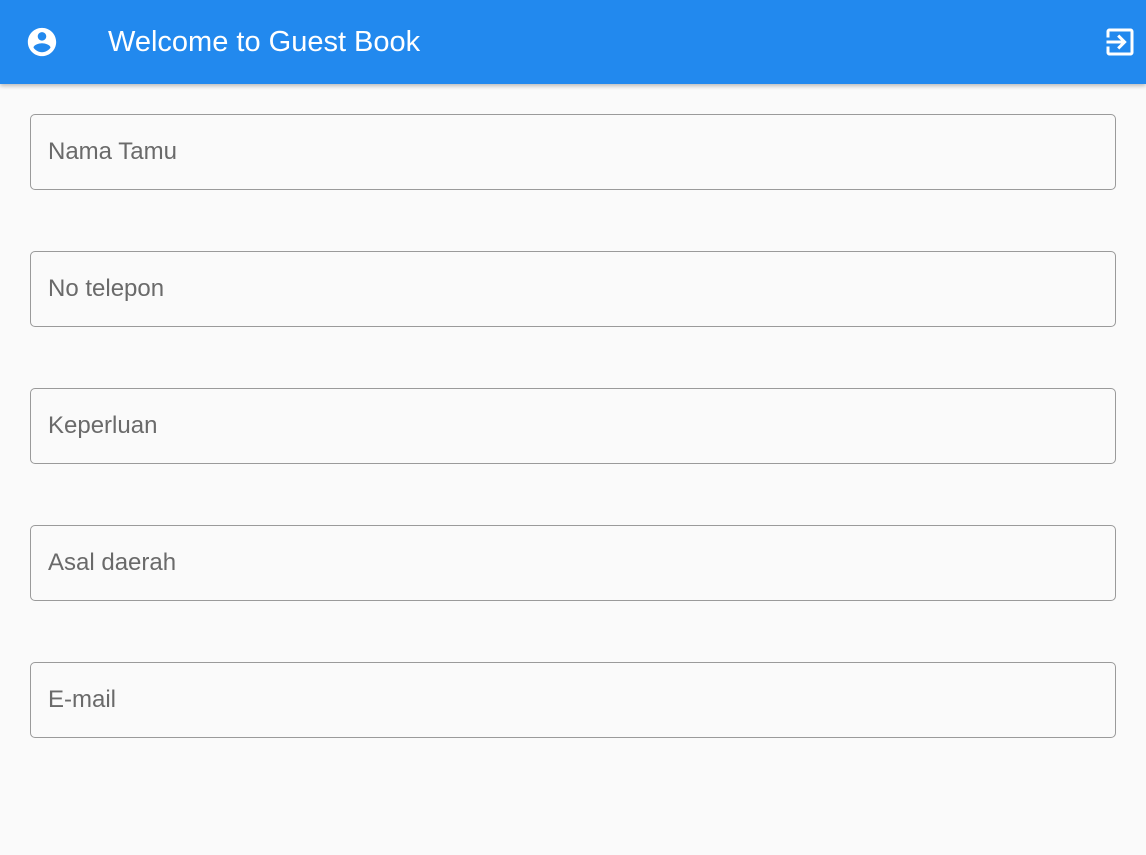 The image size is (1146, 855). I want to click on logout-button, so click(1120, 42).